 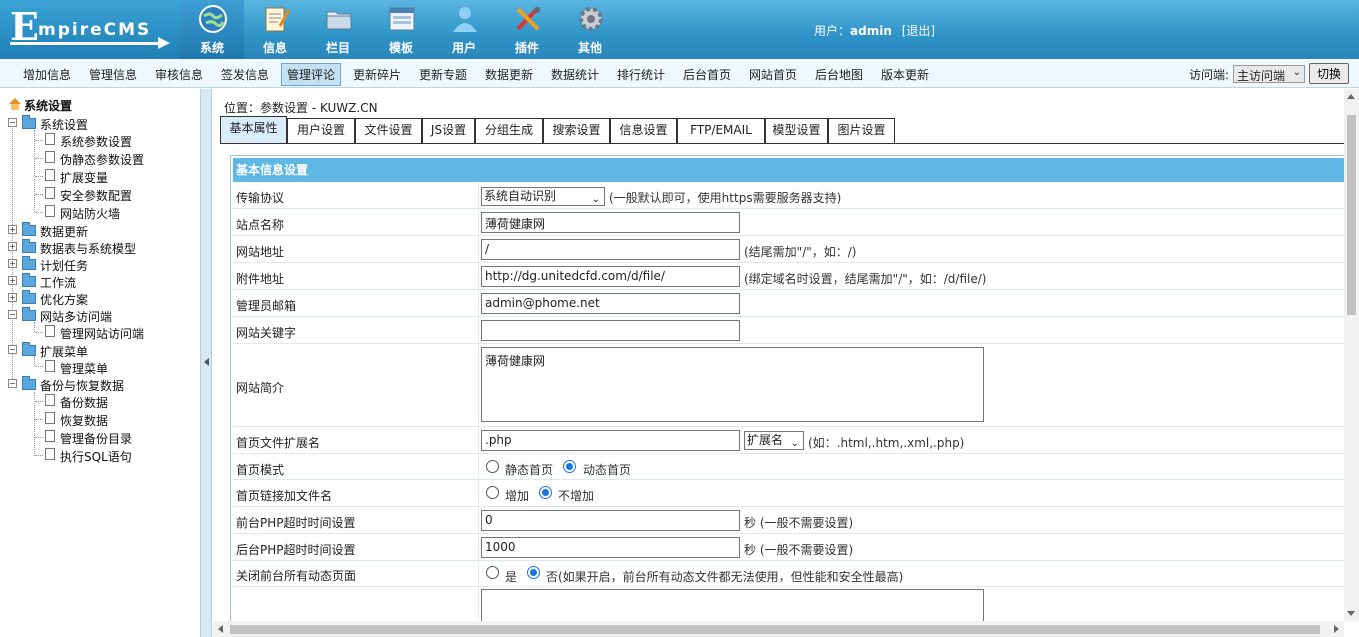 I want to click on tree-item-system-params: 系统参数设置, so click(x=96, y=141).